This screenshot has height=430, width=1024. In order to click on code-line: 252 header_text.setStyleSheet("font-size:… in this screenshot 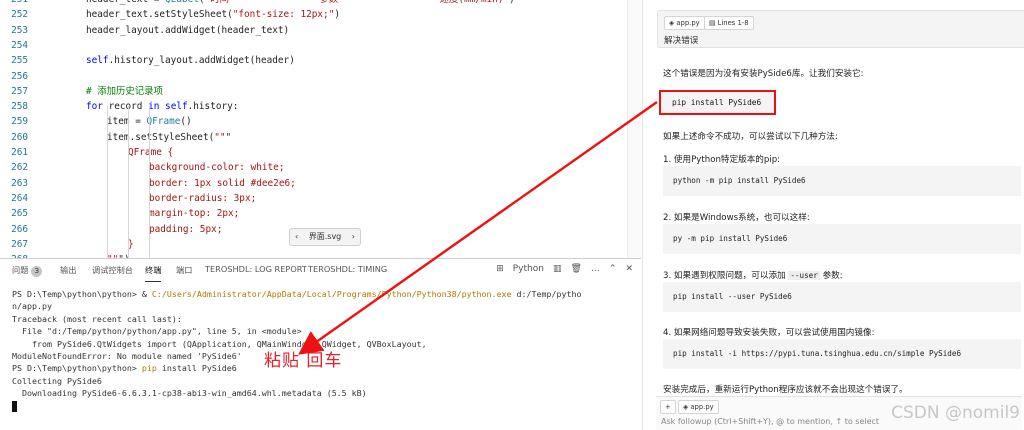, I will do `click(320, 14)`.